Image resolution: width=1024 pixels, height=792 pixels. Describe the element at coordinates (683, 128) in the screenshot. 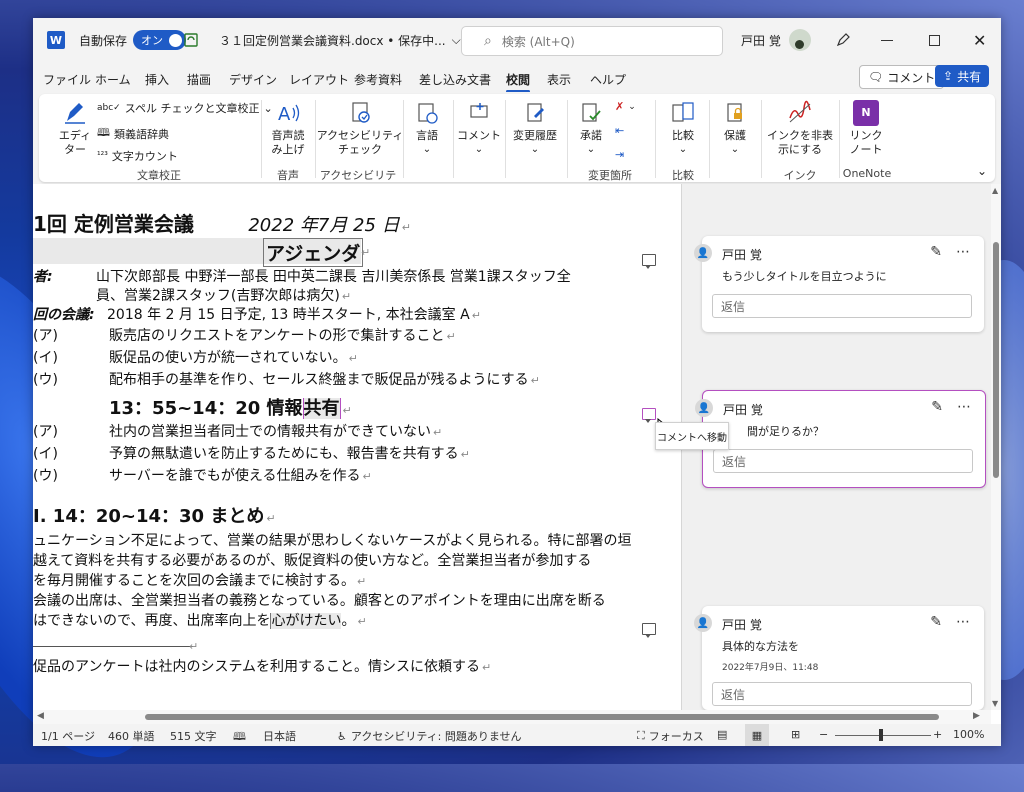

I see `compare-button: 比較 ⌄` at that location.